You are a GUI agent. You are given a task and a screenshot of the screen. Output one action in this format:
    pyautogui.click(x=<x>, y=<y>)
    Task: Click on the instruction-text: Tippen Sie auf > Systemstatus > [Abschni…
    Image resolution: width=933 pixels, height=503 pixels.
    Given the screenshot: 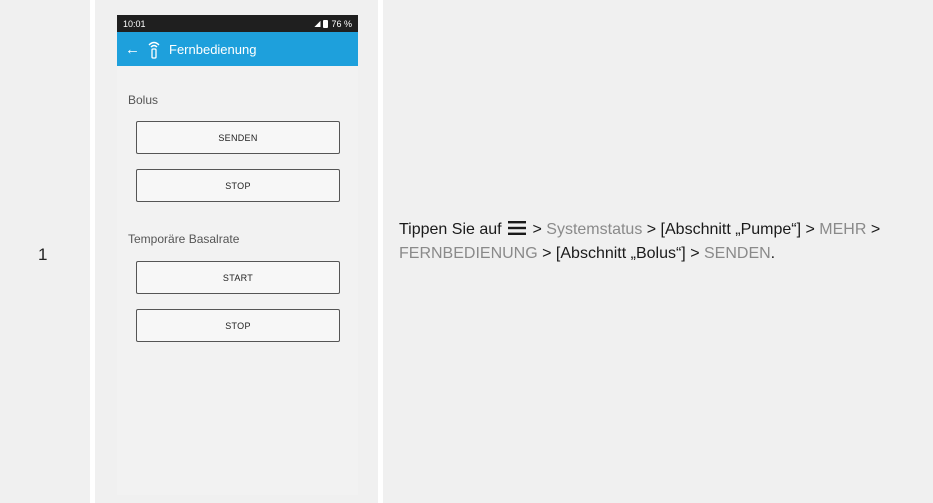 What is the action you would take?
    pyautogui.click(x=654, y=242)
    